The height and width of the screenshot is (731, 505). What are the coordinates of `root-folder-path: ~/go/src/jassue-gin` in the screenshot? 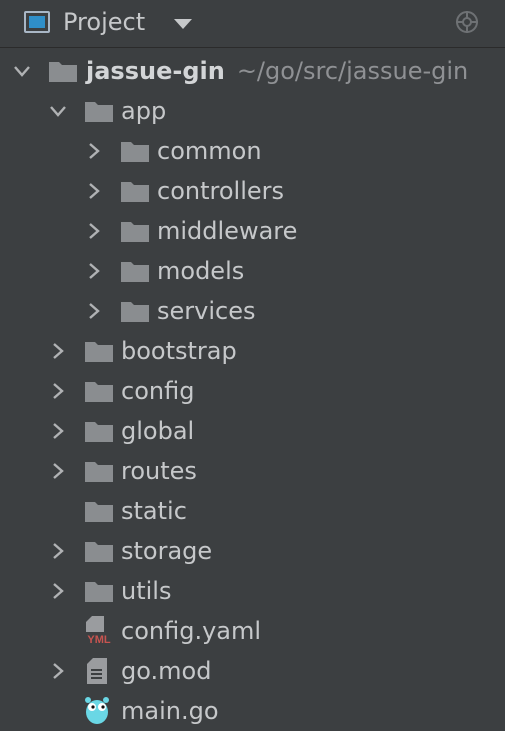 It's located at (352, 71).